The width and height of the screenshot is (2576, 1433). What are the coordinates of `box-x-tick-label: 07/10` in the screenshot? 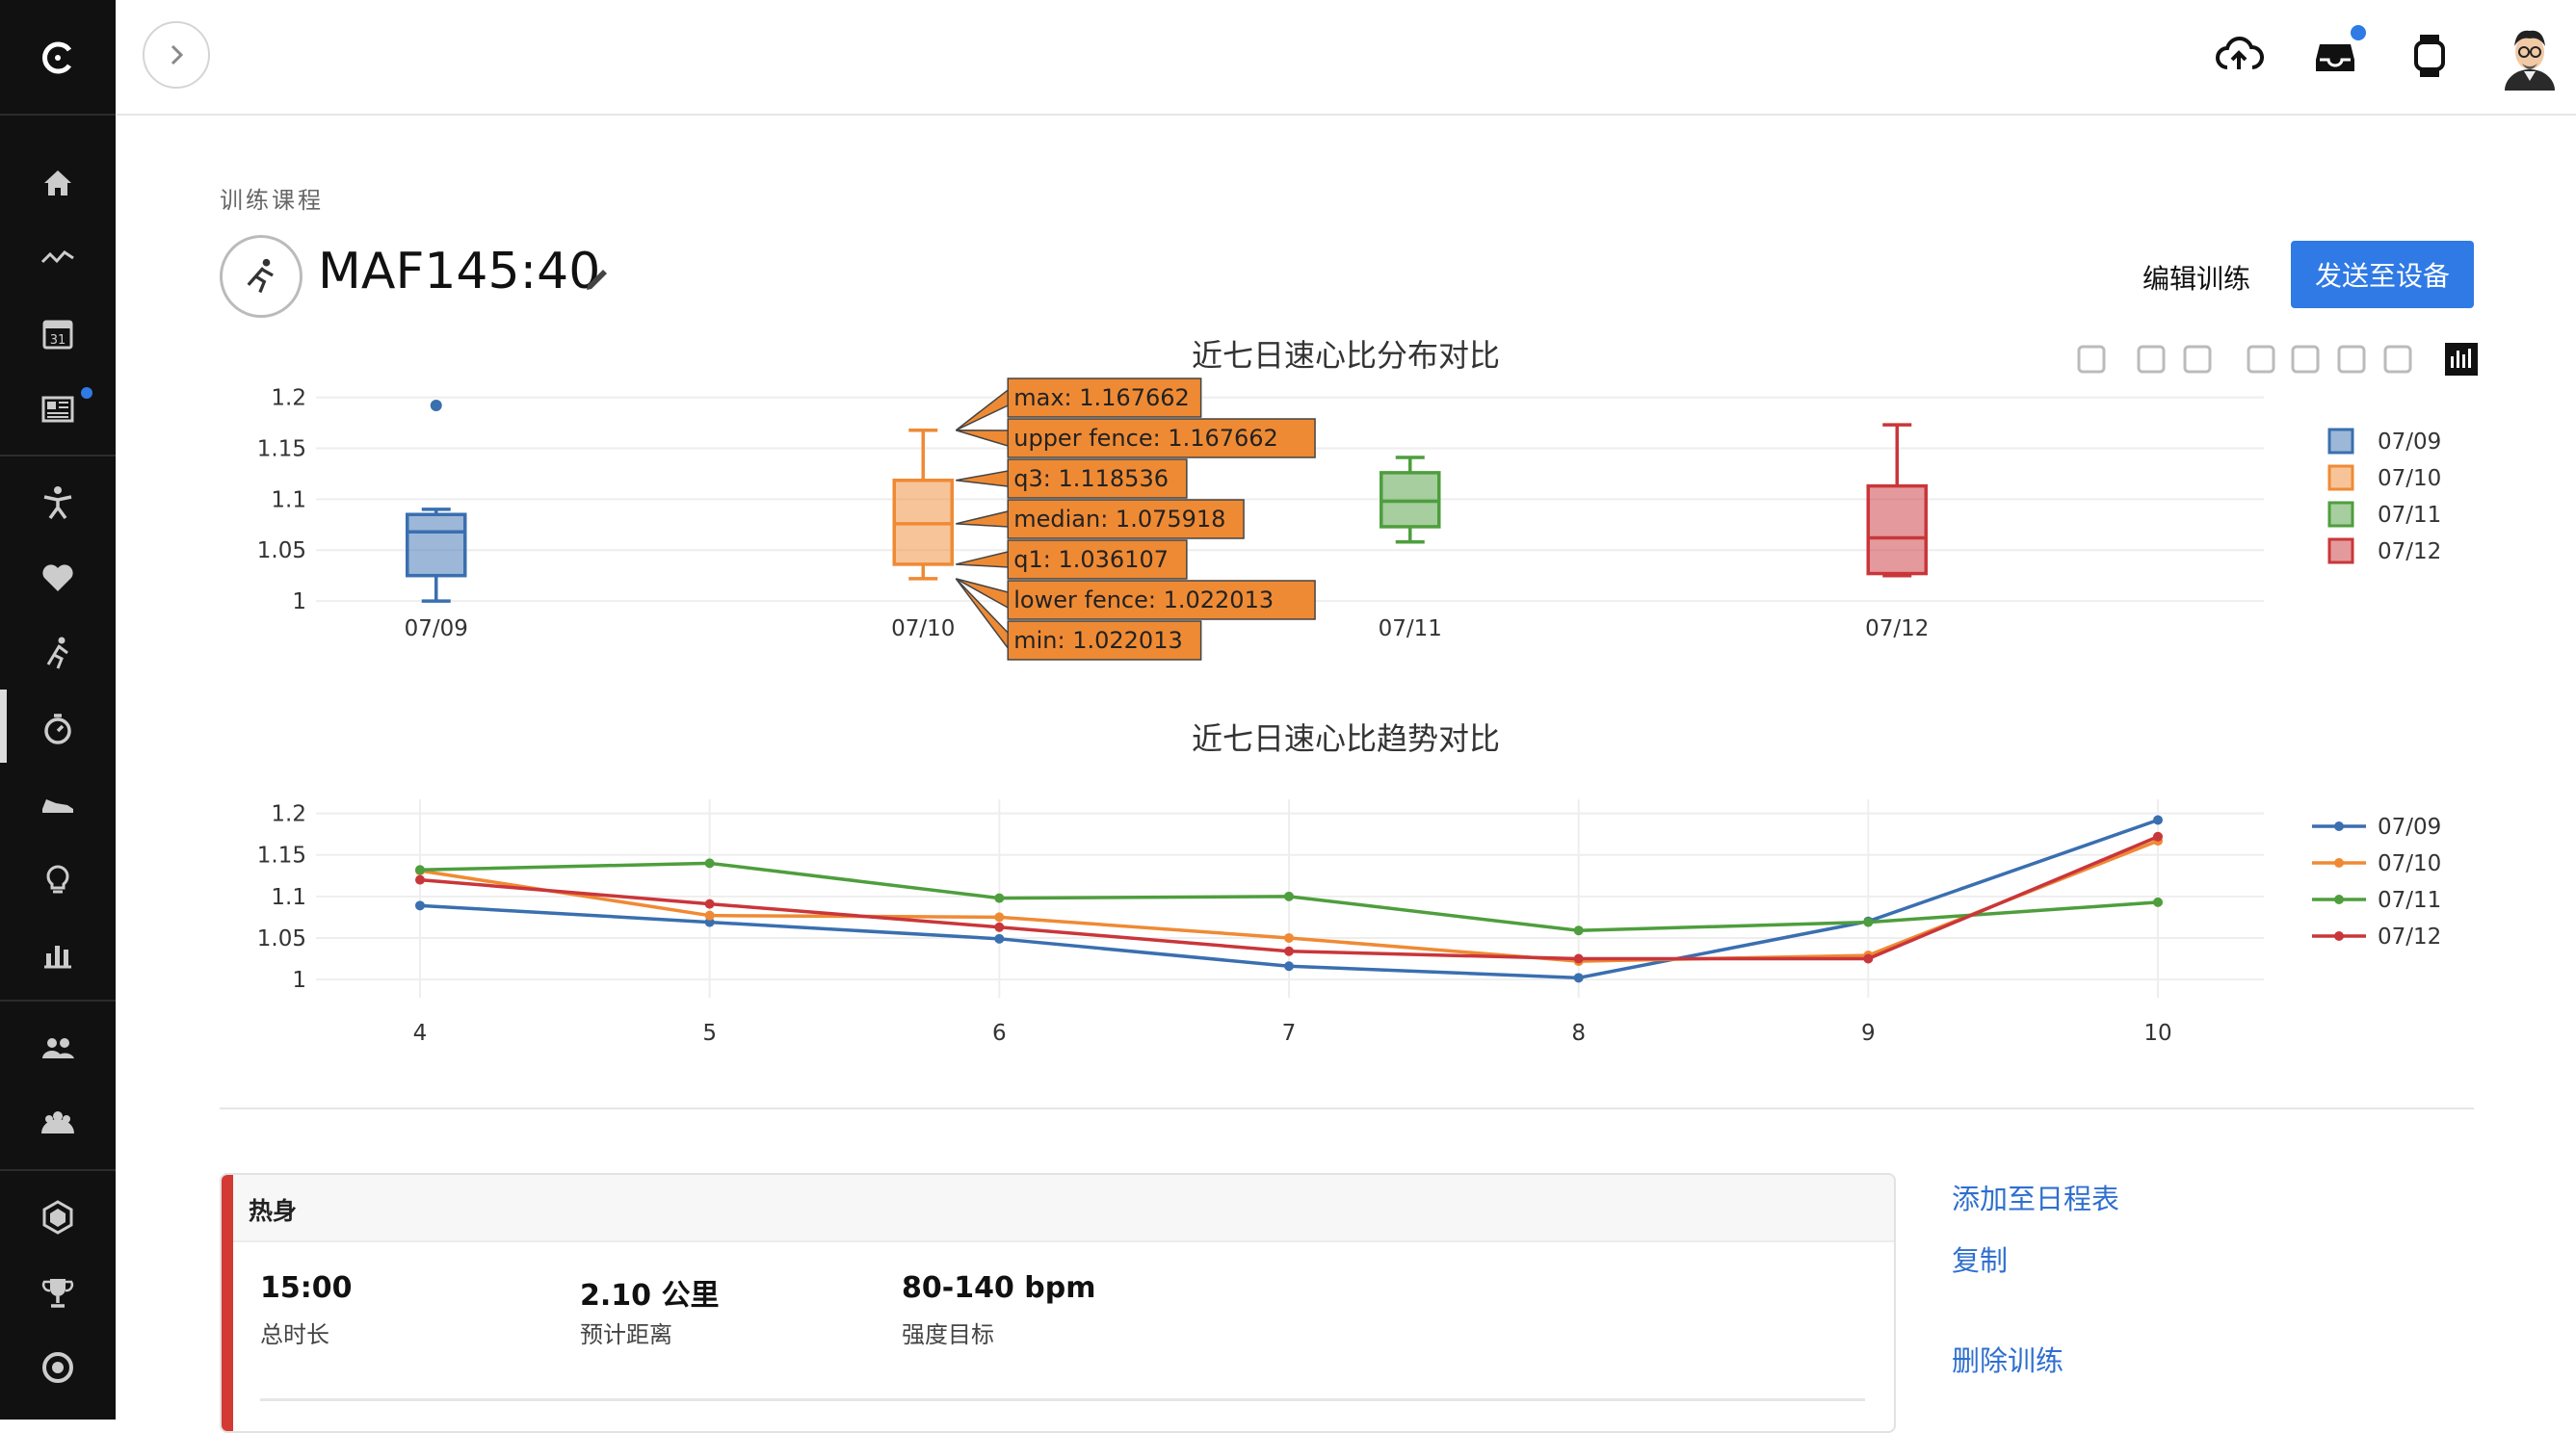 It's located at (923, 628).